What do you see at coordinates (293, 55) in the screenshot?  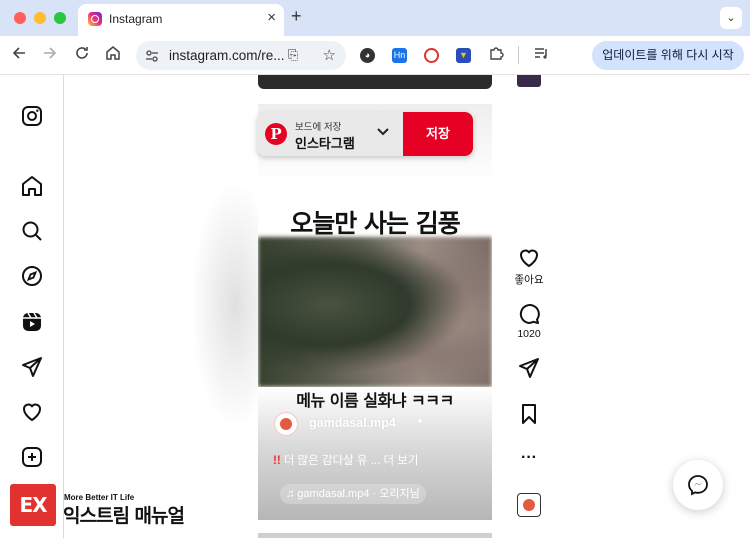 I see `install-app-icon: ⎘` at bounding box center [293, 55].